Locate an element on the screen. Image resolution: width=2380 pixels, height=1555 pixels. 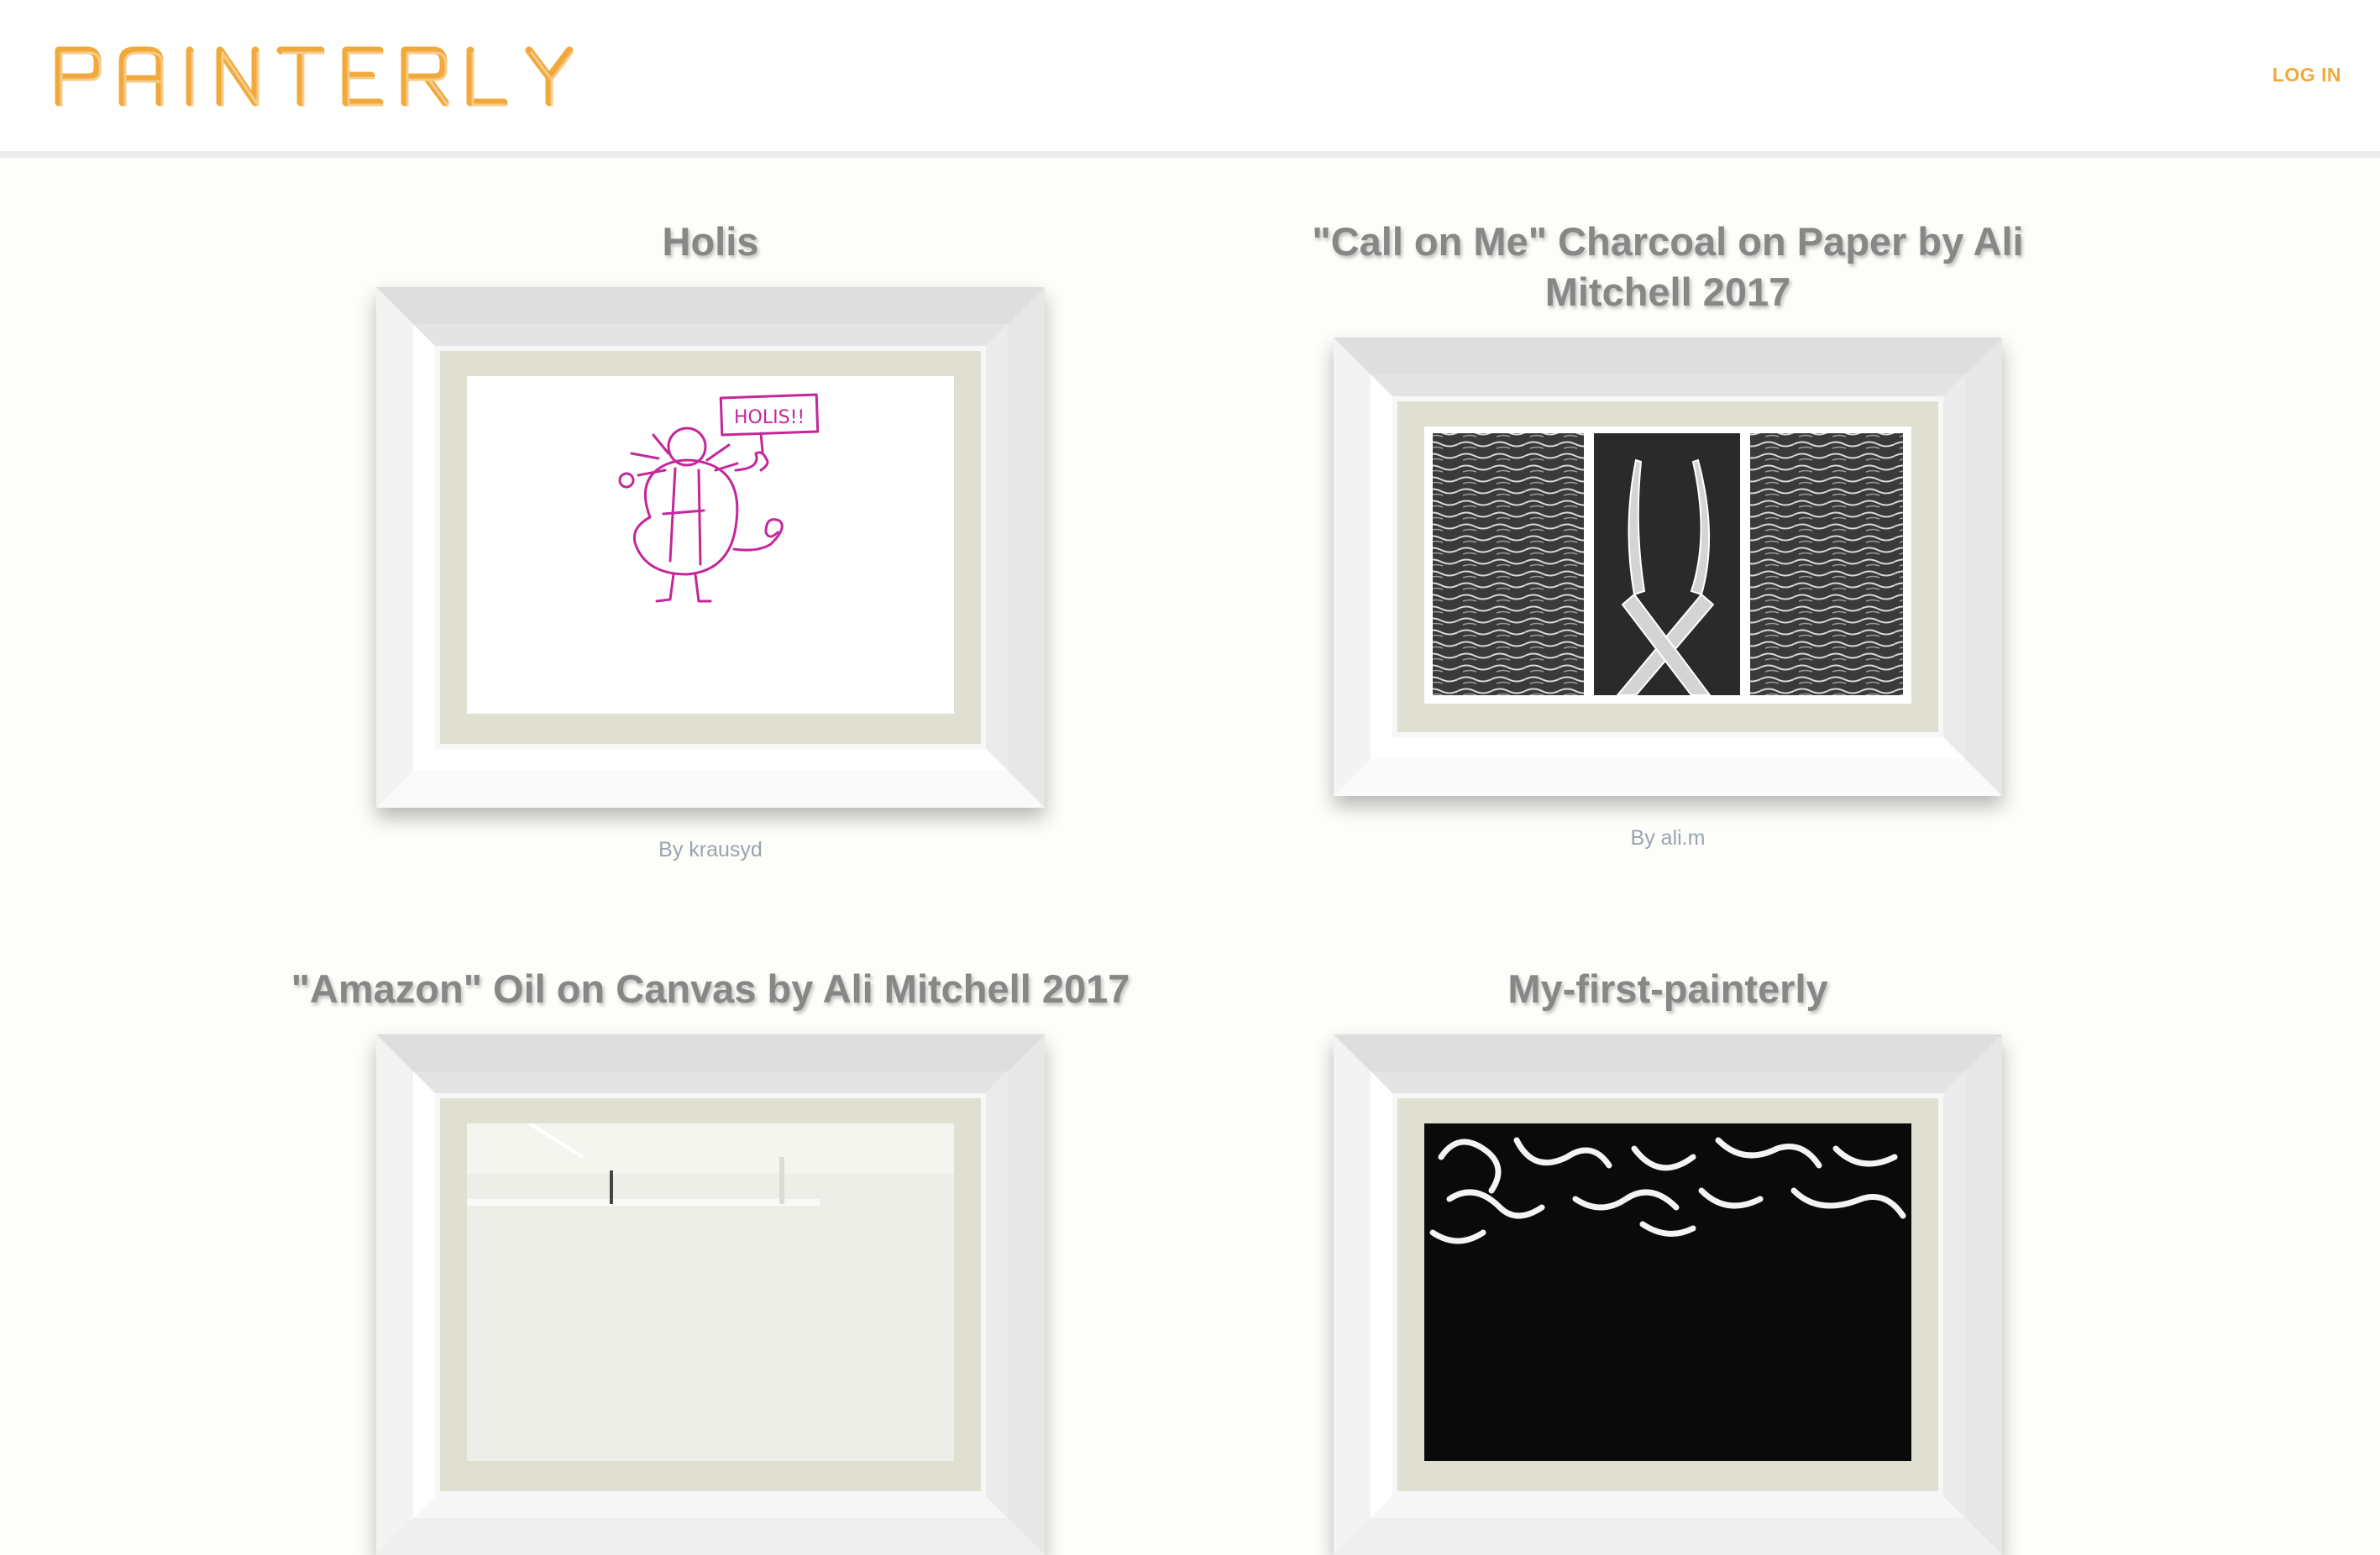
painting-card: My-first-painterly is located at coordinates (1668, 1259).